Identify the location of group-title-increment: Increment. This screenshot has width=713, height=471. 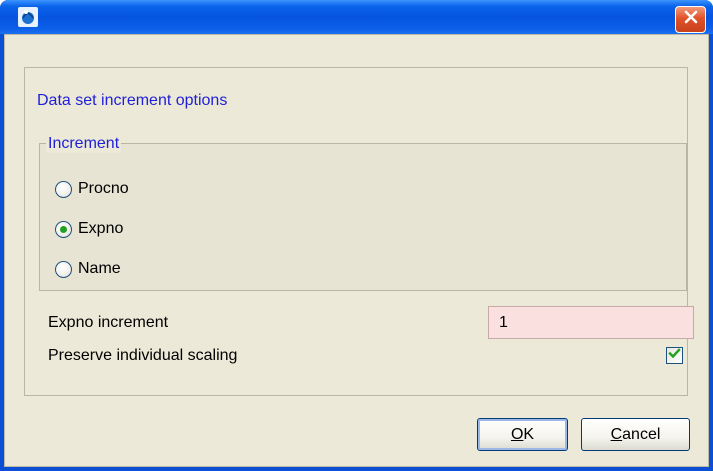
(84, 144).